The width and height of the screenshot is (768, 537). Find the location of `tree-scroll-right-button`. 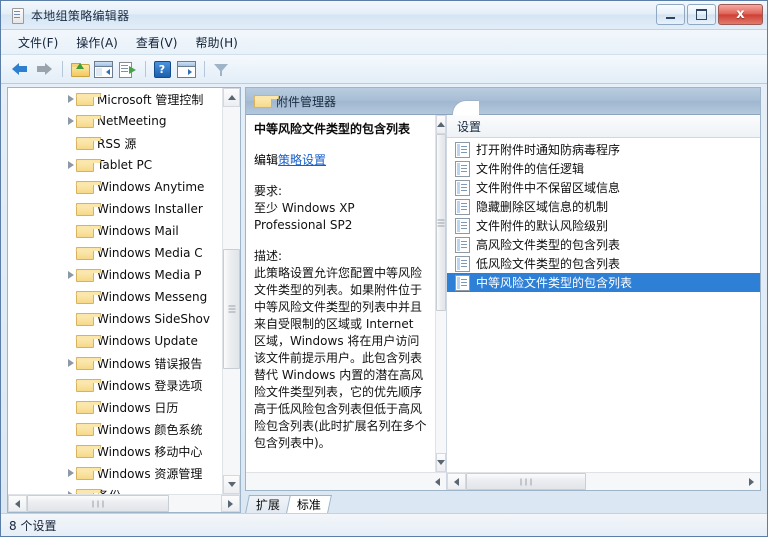

tree-scroll-right-button is located at coordinates (230, 503).